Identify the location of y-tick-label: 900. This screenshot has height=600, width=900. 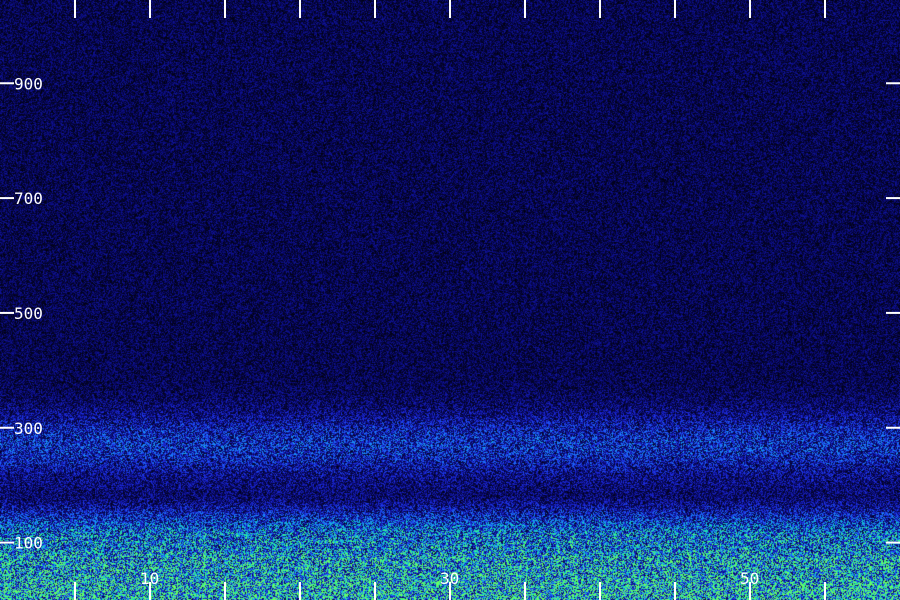
(28, 83).